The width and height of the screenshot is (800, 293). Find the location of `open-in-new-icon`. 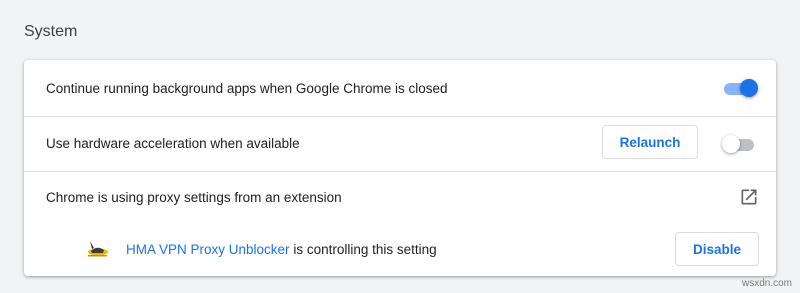

open-in-new-icon is located at coordinates (749, 197).